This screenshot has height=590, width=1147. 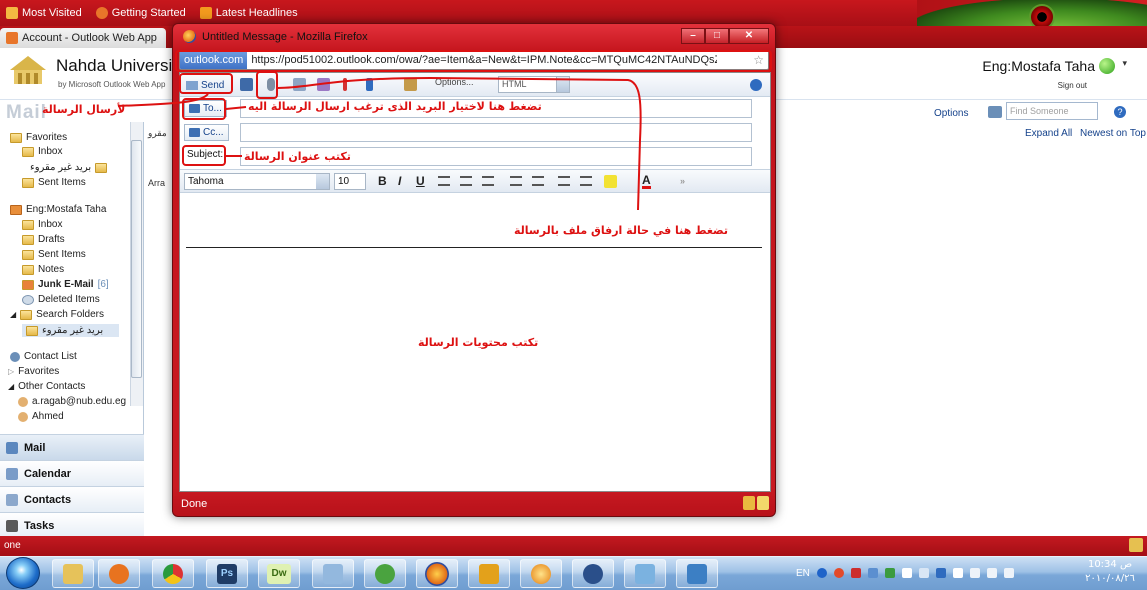 What do you see at coordinates (72, 525) in the screenshot?
I see `module-tasks: Tasks` at bounding box center [72, 525].